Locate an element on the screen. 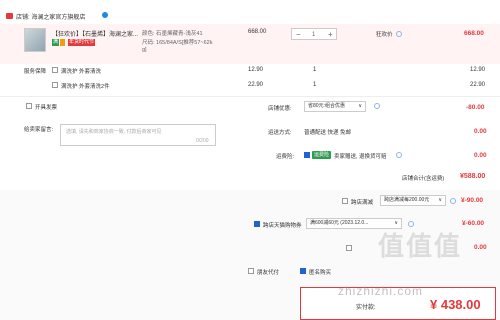  service-price-1: 12.90 is located at coordinates (256, 70).